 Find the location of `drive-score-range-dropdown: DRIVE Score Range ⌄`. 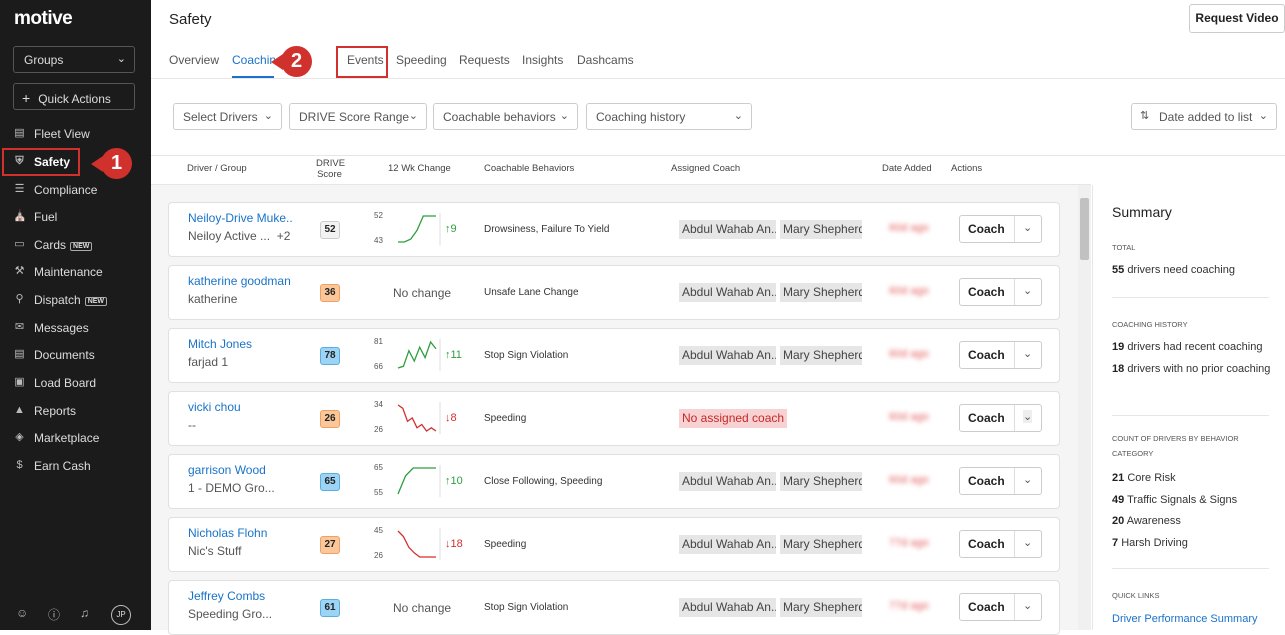

drive-score-range-dropdown: DRIVE Score Range ⌄ is located at coordinates (358, 116).